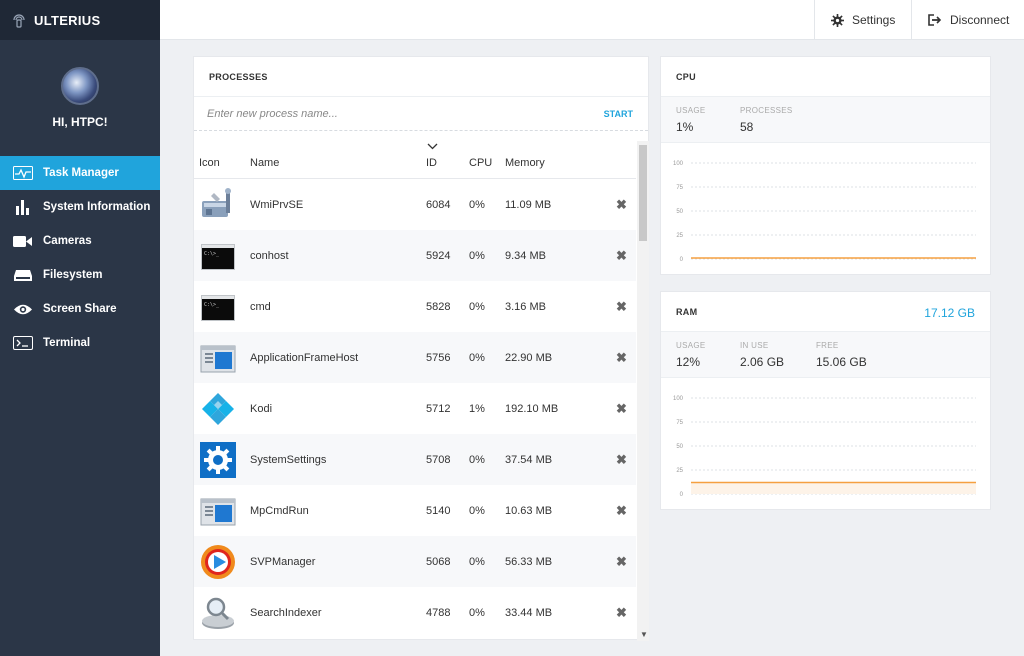  Describe the element at coordinates (432, 146) in the screenshot. I see `sort-chevron-down-icon` at that location.